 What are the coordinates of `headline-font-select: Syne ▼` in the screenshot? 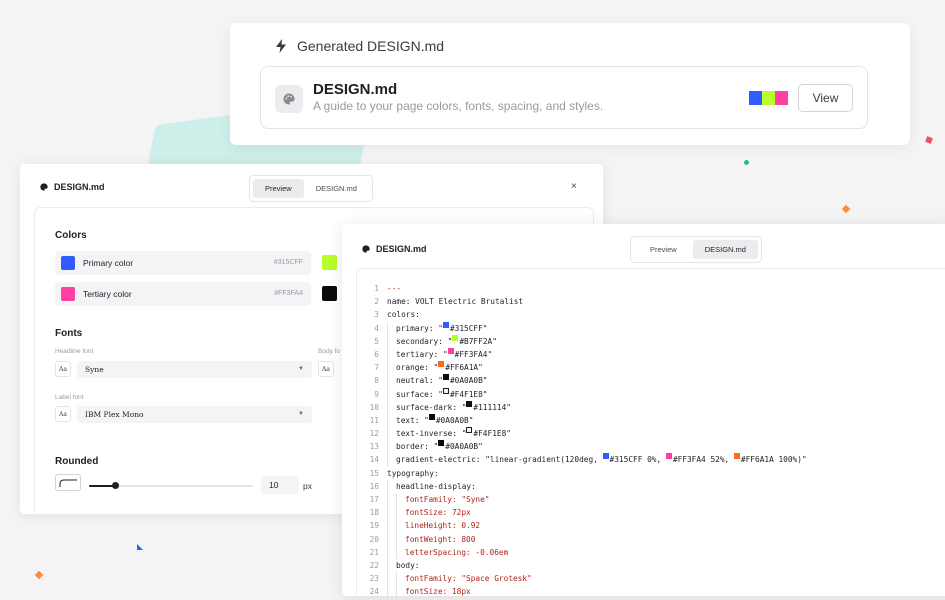 It's located at (194, 369).